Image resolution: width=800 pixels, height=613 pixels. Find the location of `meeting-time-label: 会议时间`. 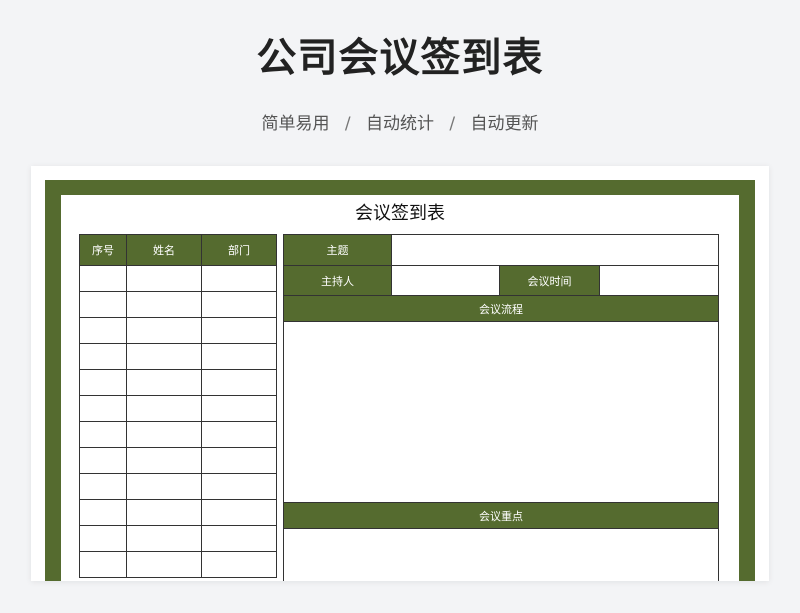

meeting-time-label: 会议时间 is located at coordinates (549, 280).